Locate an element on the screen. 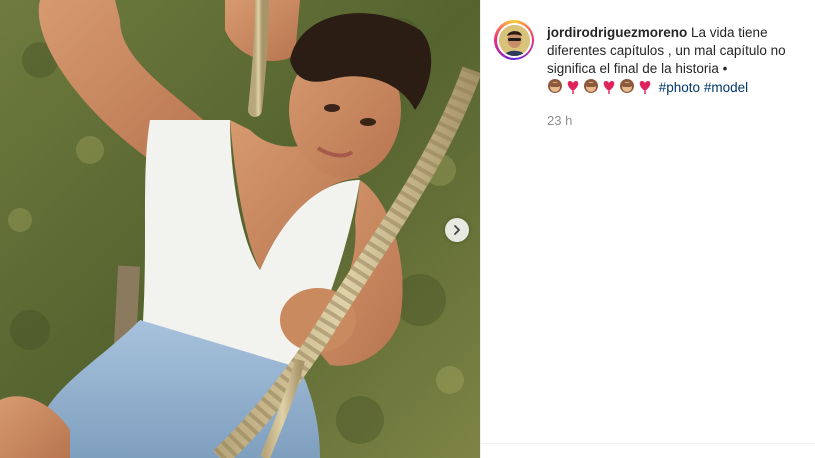 The width and height of the screenshot is (815, 458). avatar-portrait is located at coordinates (514, 40).